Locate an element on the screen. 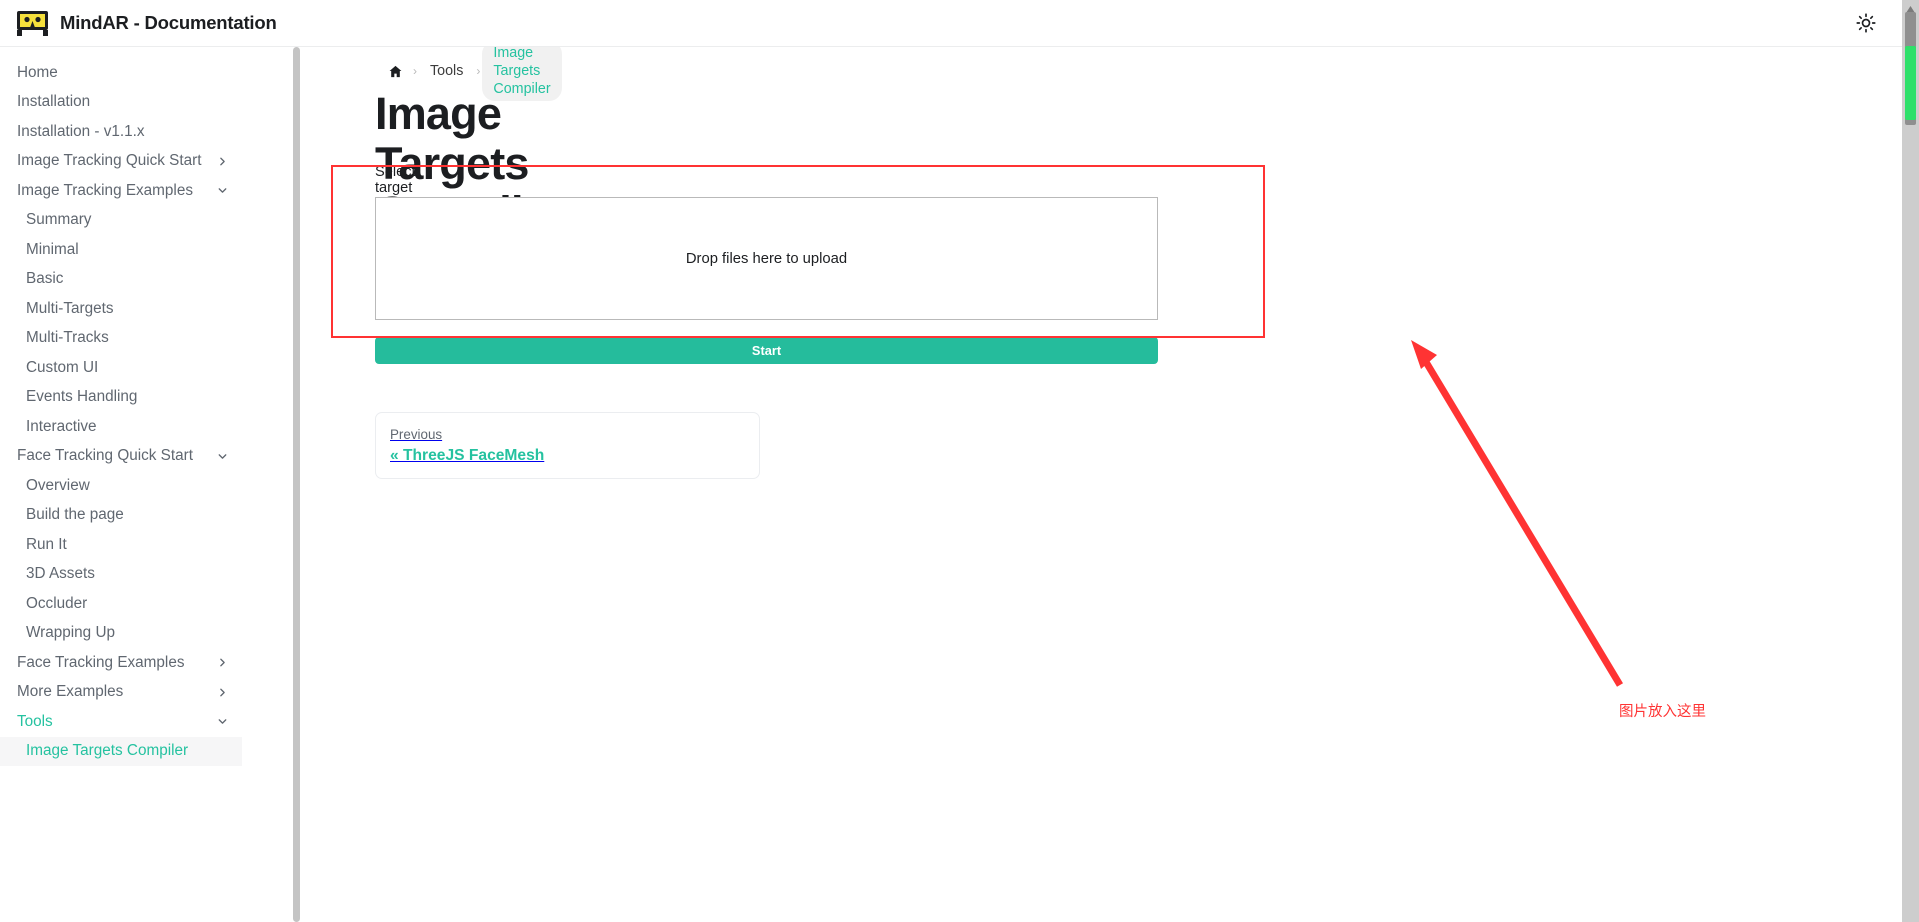 The width and height of the screenshot is (1919, 922). sidebar-item-run-it: Run It is located at coordinates (121, 545).